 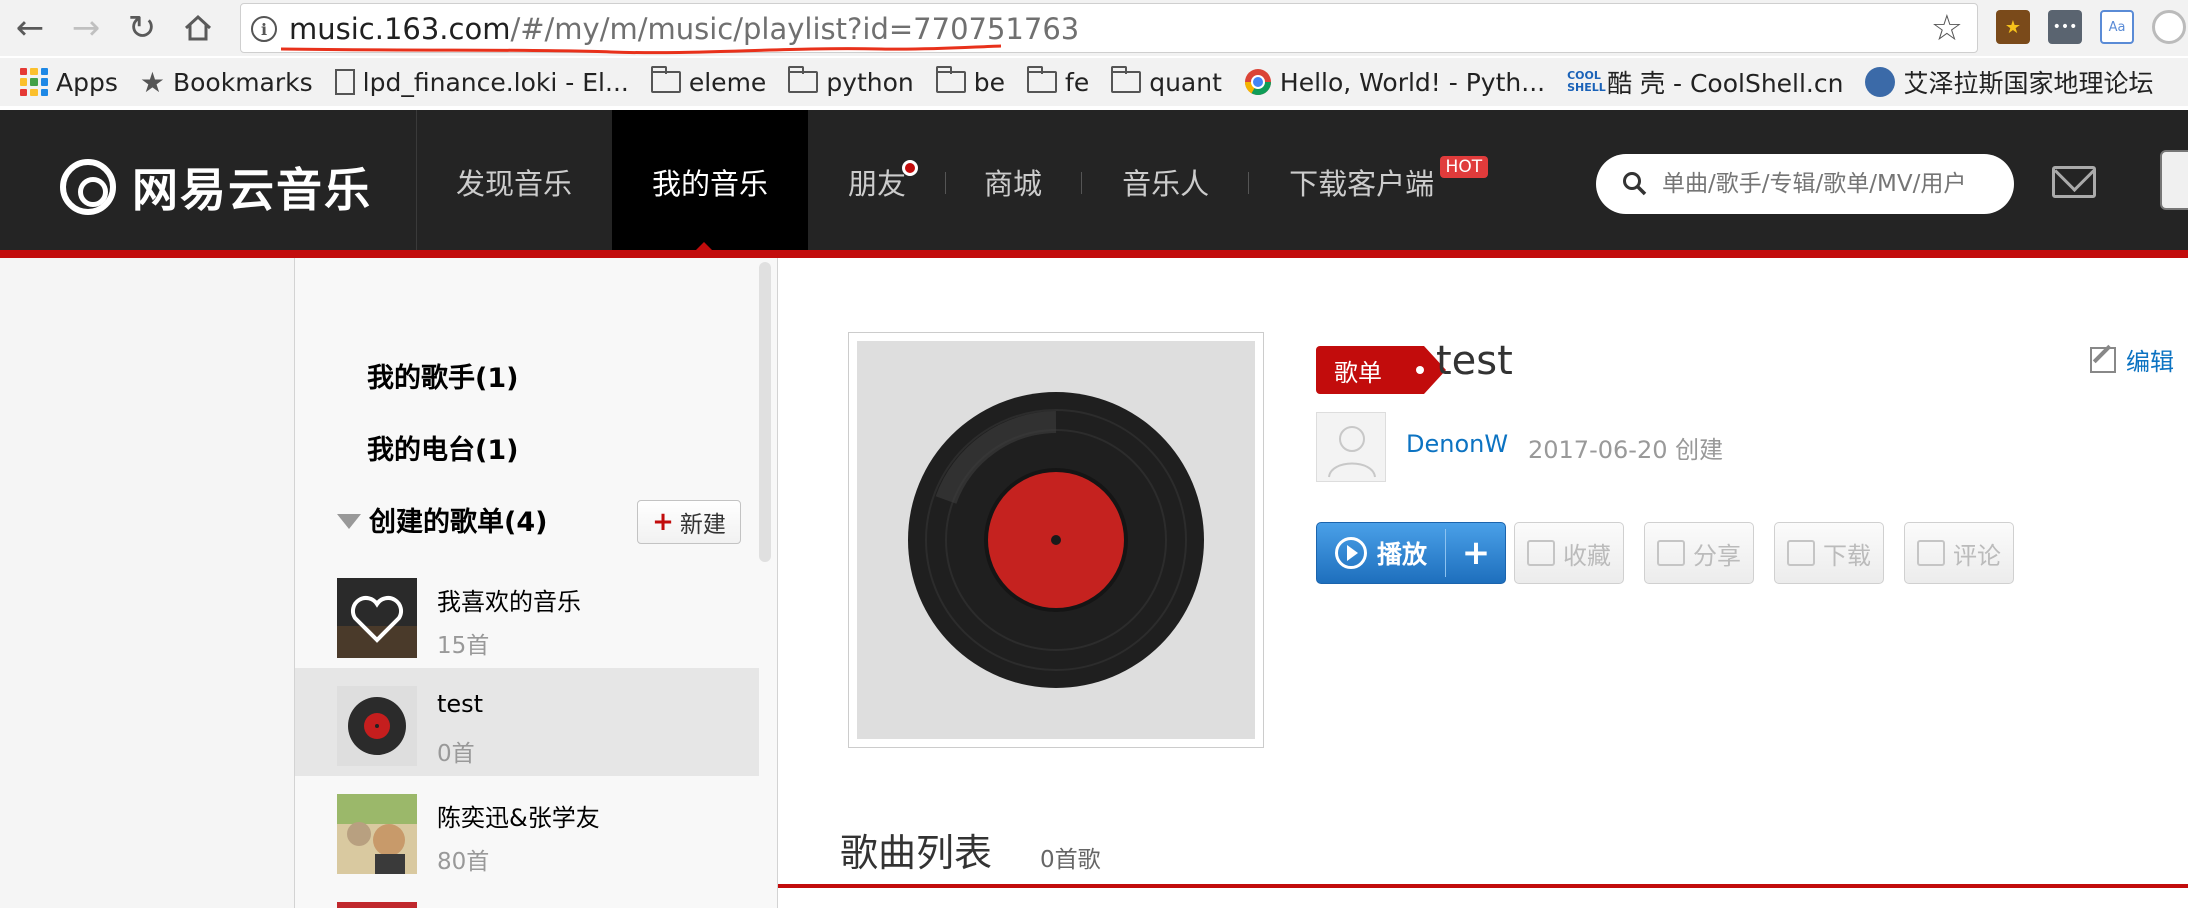 I want to click on bookmark-label: quant, so click(x=1185, y=82).